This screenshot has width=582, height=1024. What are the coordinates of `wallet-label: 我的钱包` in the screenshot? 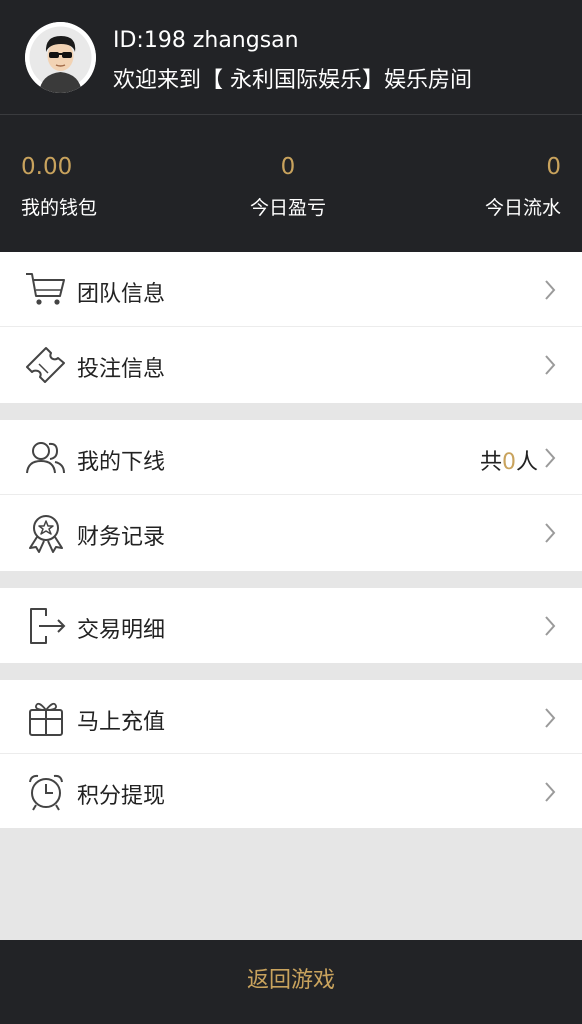 It's located at (59, 208).